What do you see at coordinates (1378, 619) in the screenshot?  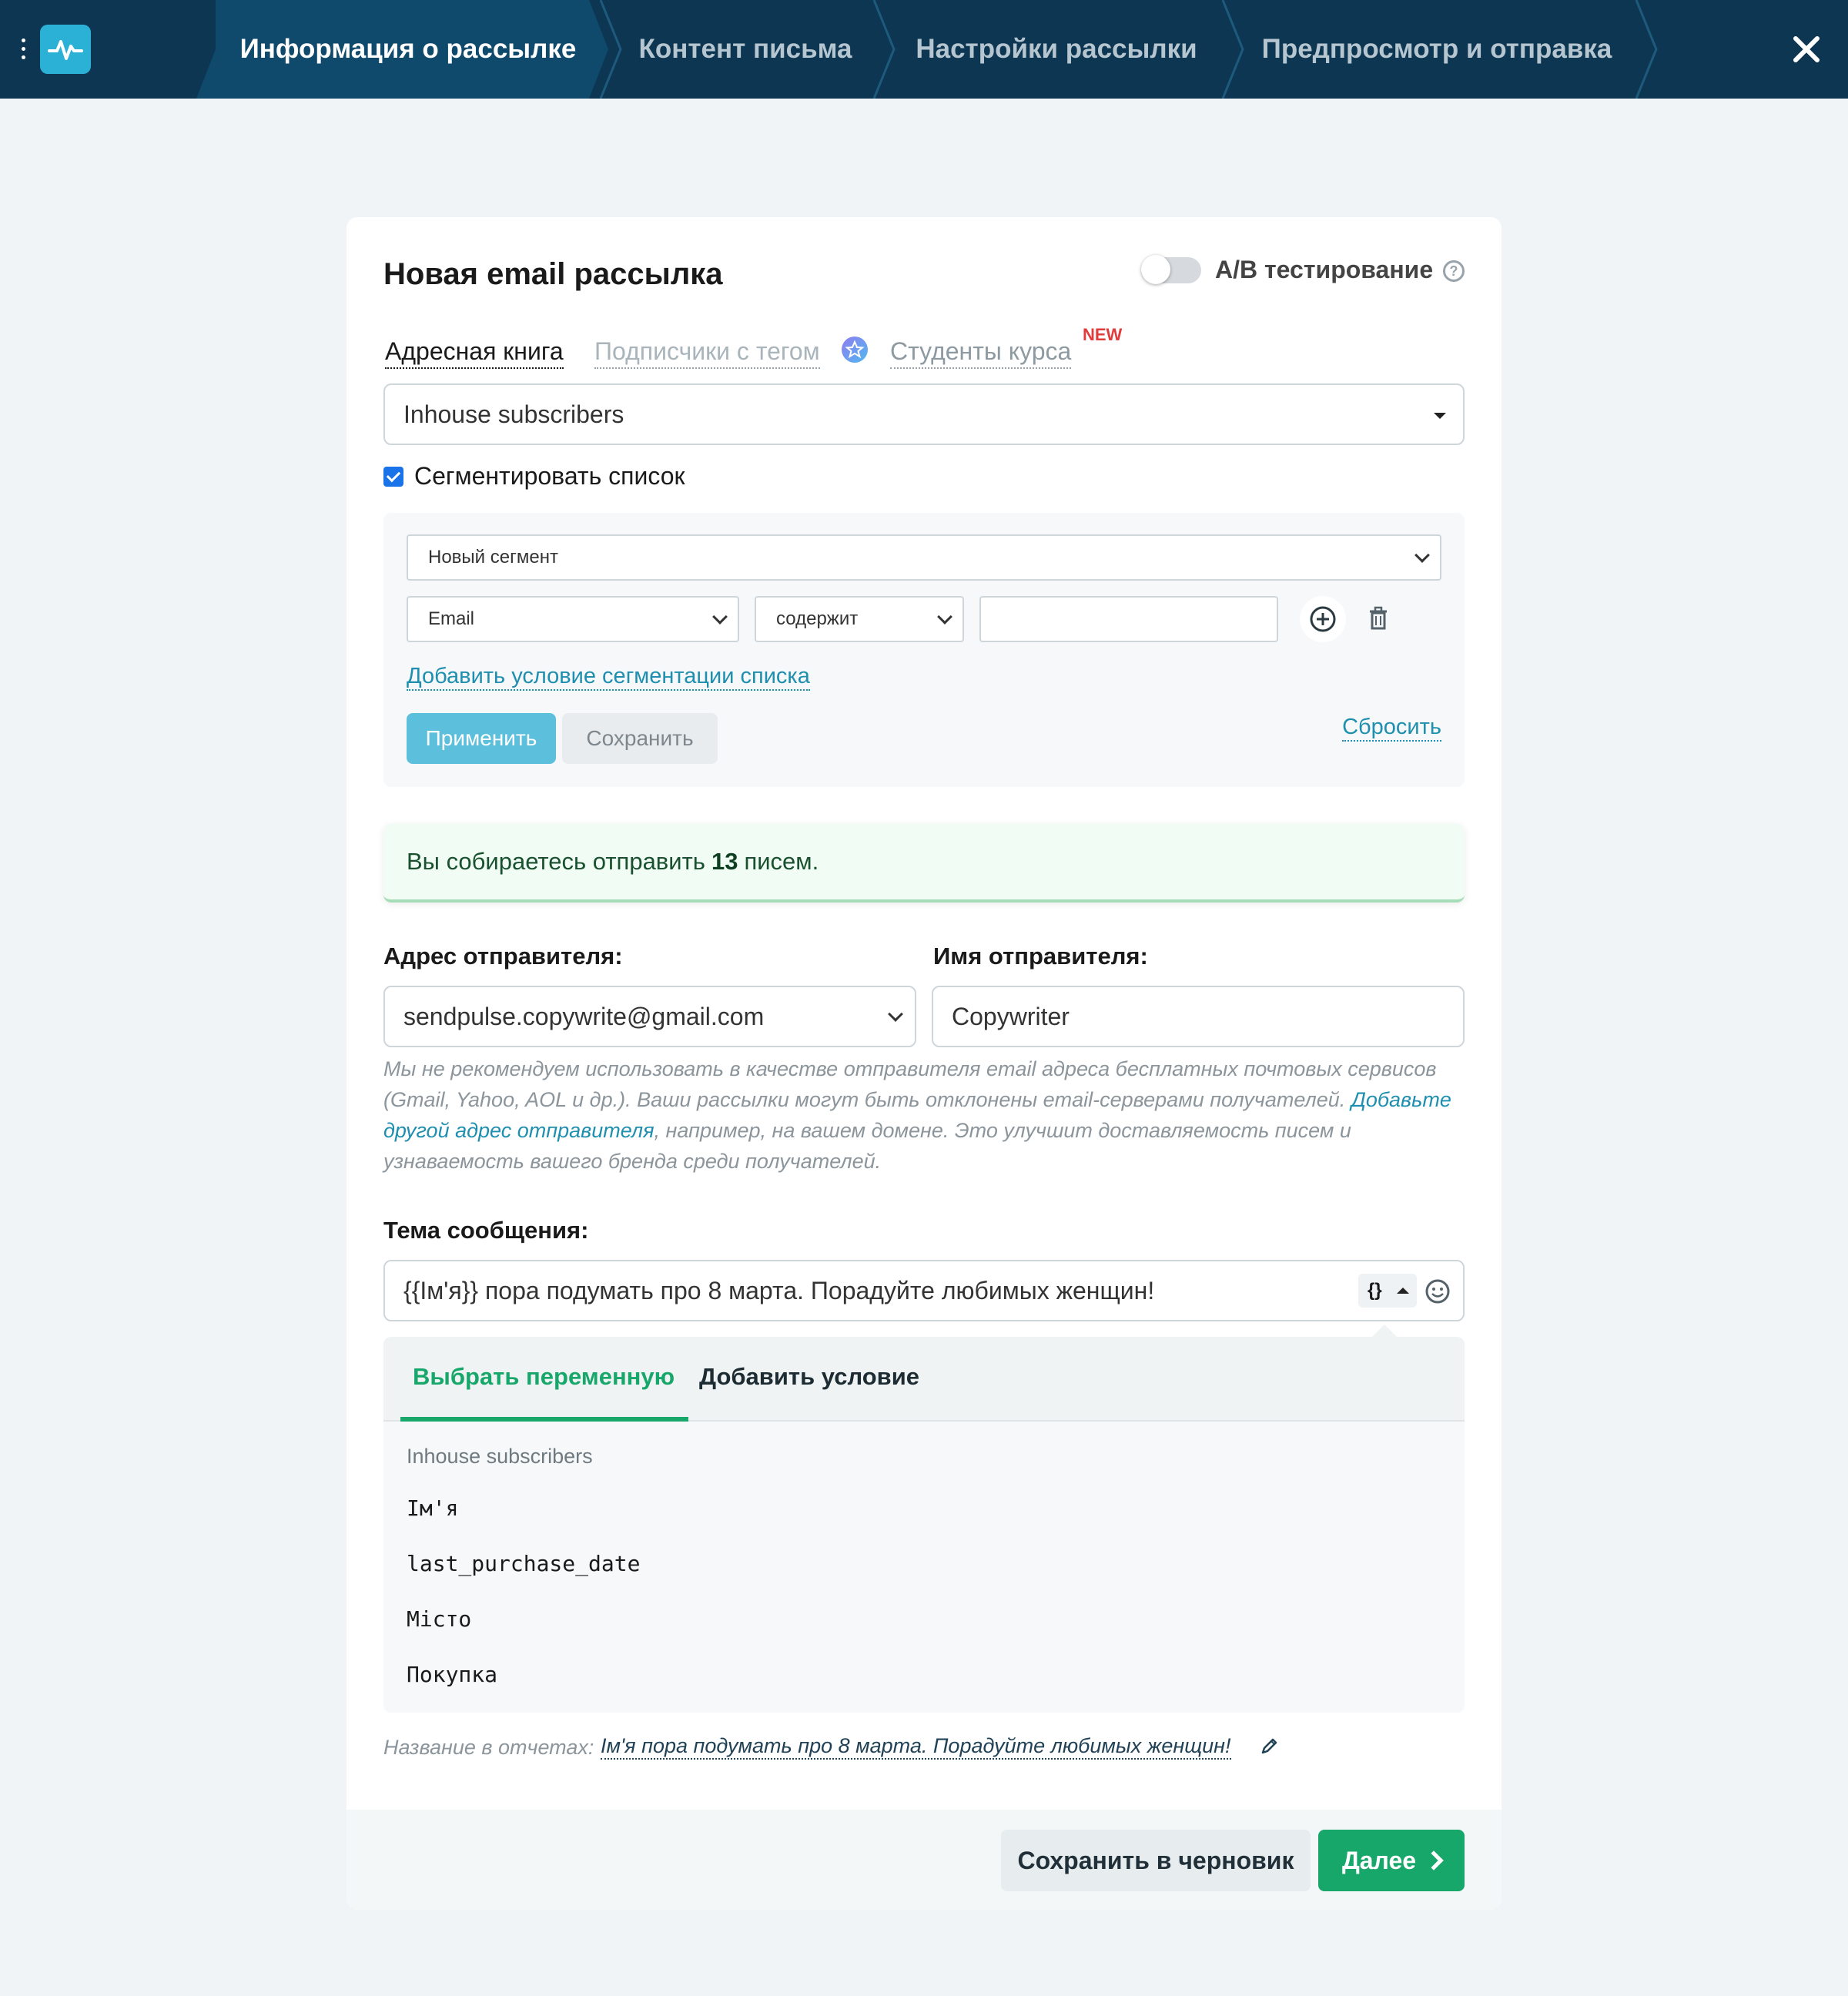 I see `trash-icon` at bounding box center [1378, 619].